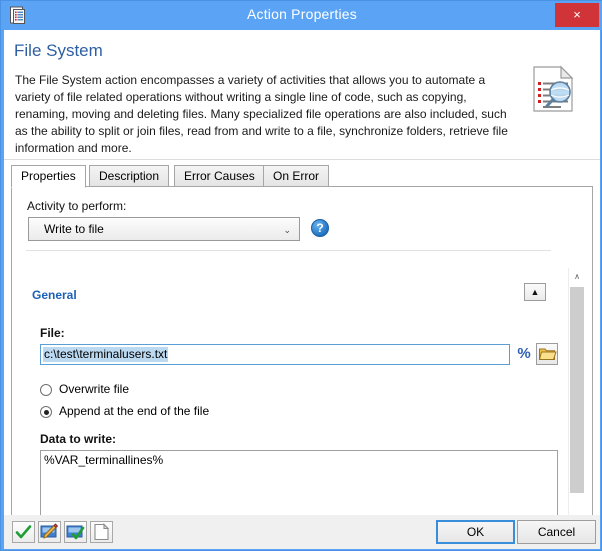  Describe the element at coordinates (78, 439) in the screenshot. I see `data-to-write-label: Data to write:` at that location.